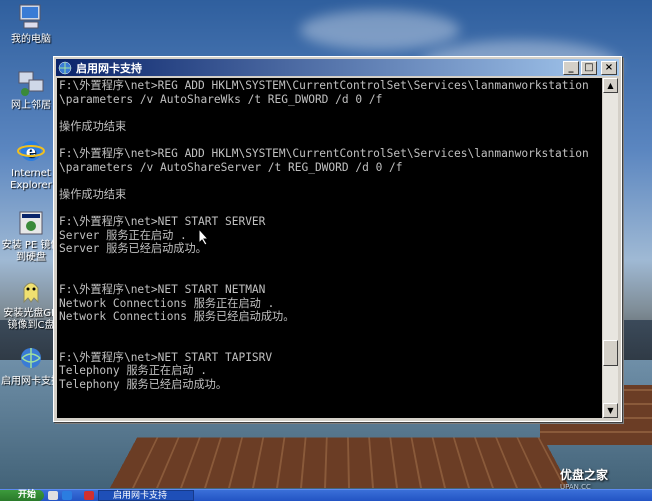 The height and width of the screenshot is (501, 652). What do you see at coordinates (610, 85) in the screenshot?
I see `scroll-up-button: ▲` at bounding box center [610, 85].